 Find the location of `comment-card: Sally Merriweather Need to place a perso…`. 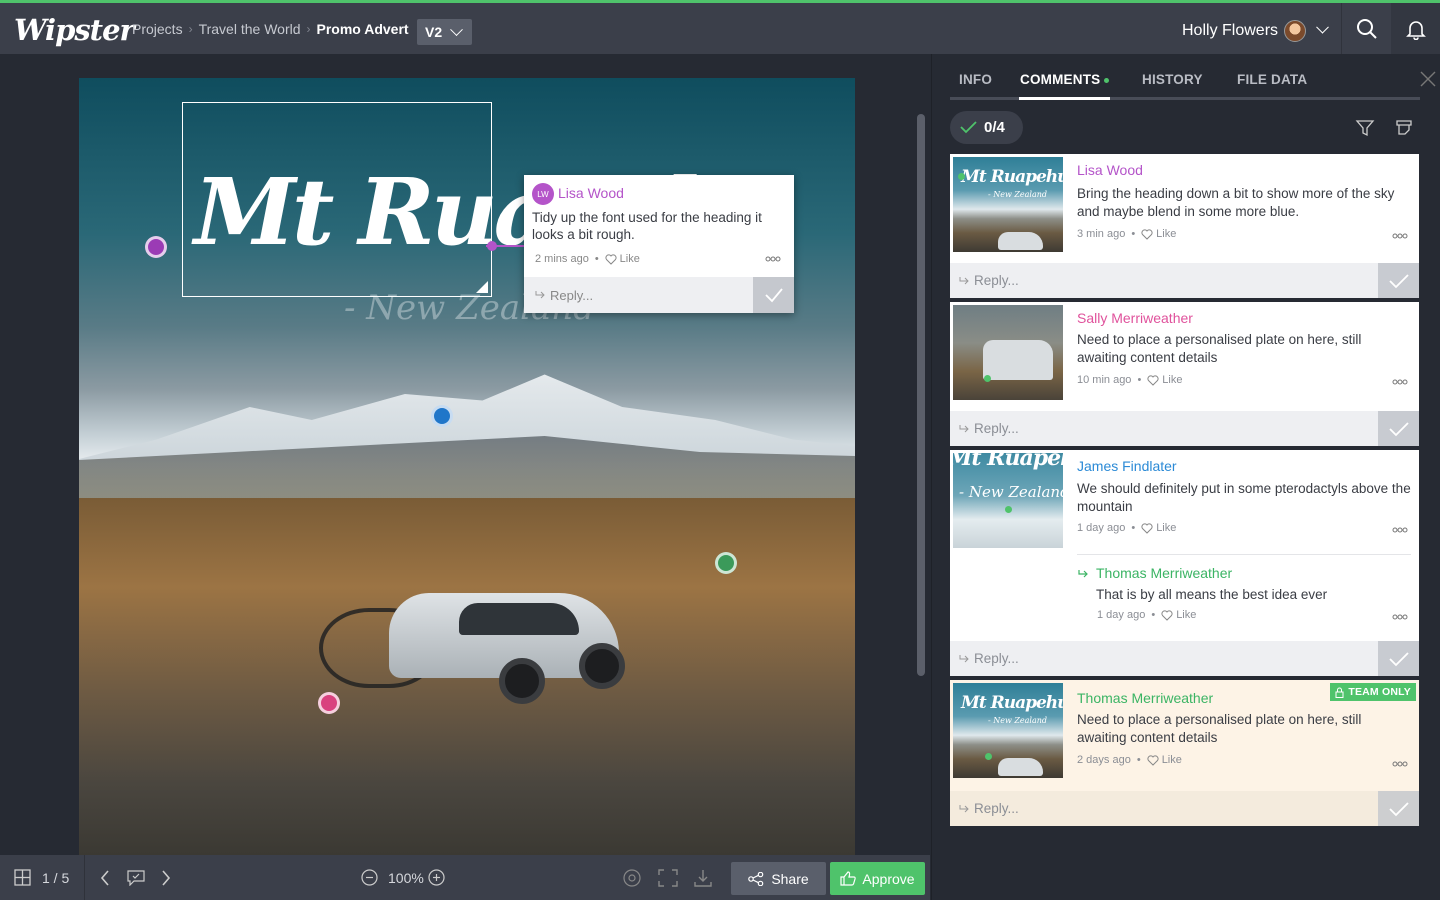

comment-card: Sally Merriweather Need to place a perso… is located at coordinates (1184, 374).